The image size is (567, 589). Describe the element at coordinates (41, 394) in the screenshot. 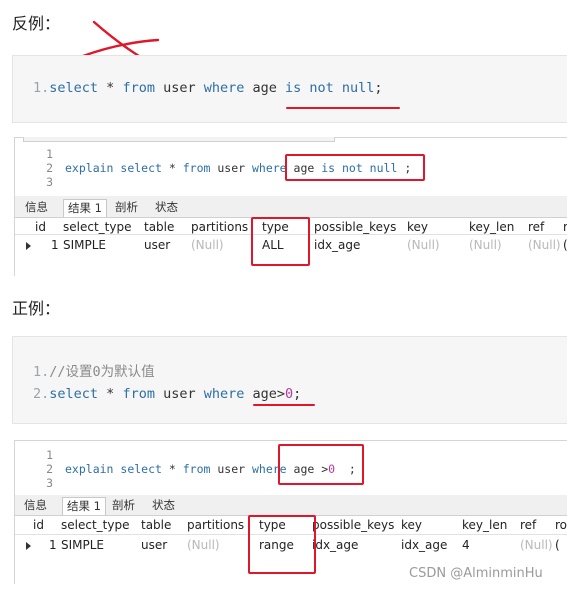

I see `code-line-number: 2.` at that location.